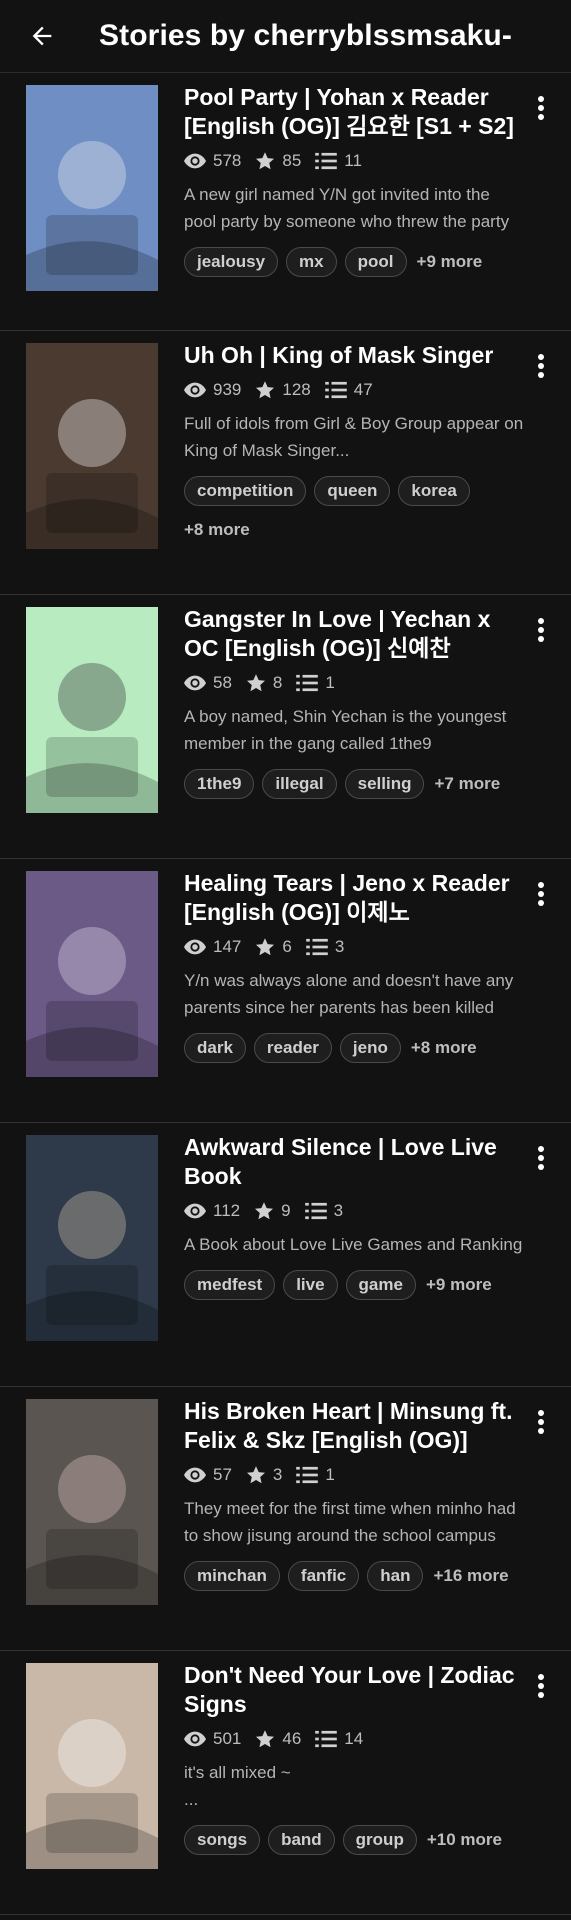 Image resolution: width=571 pixels, height=1920 pixels. Describe the element at coordinates (375, 262) in the screenshot. I see `tag-chip: pool` at that location.